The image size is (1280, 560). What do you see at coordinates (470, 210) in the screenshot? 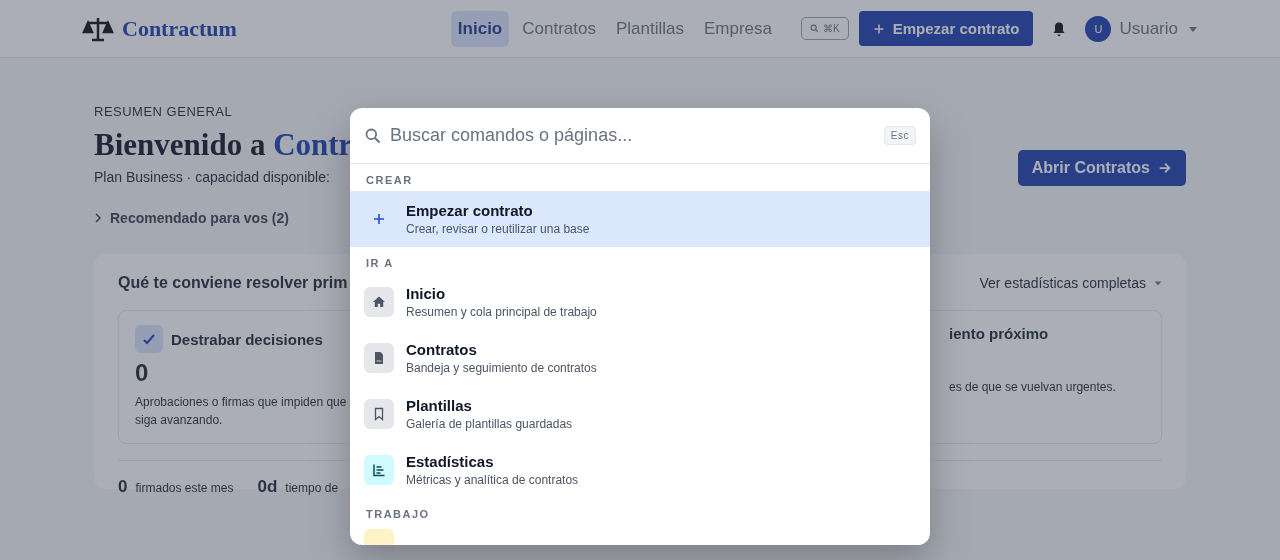
I see `command-title: Empezar contrato` at bounding box center [470, 210].